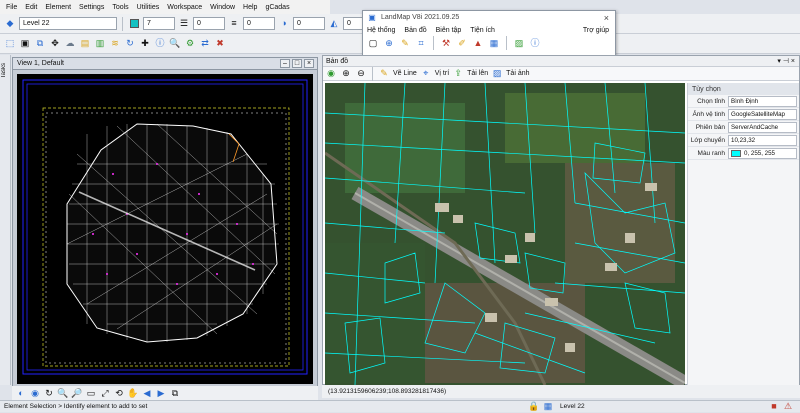 The width and height of the screenshot is (800, 413). I want to click on status-message-icon: ■, so click(774, 407).